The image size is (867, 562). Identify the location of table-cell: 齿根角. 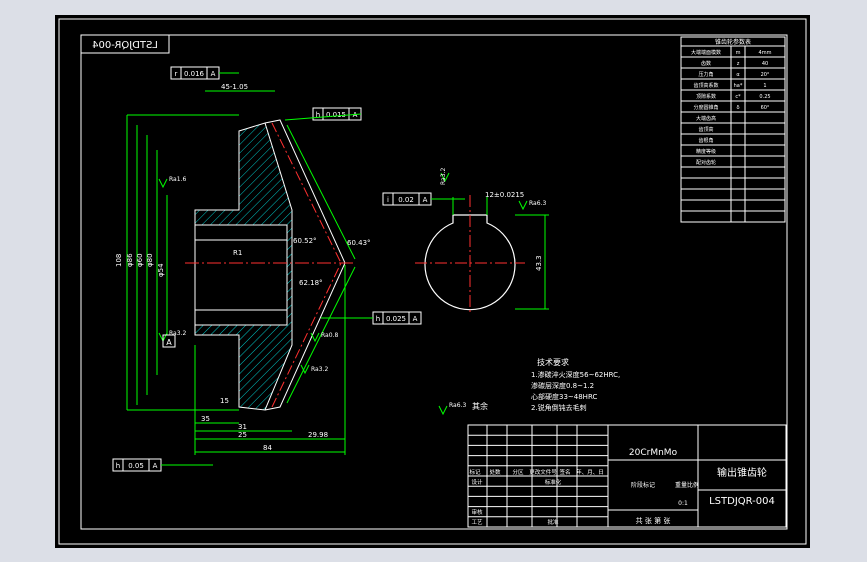
(705, 140).